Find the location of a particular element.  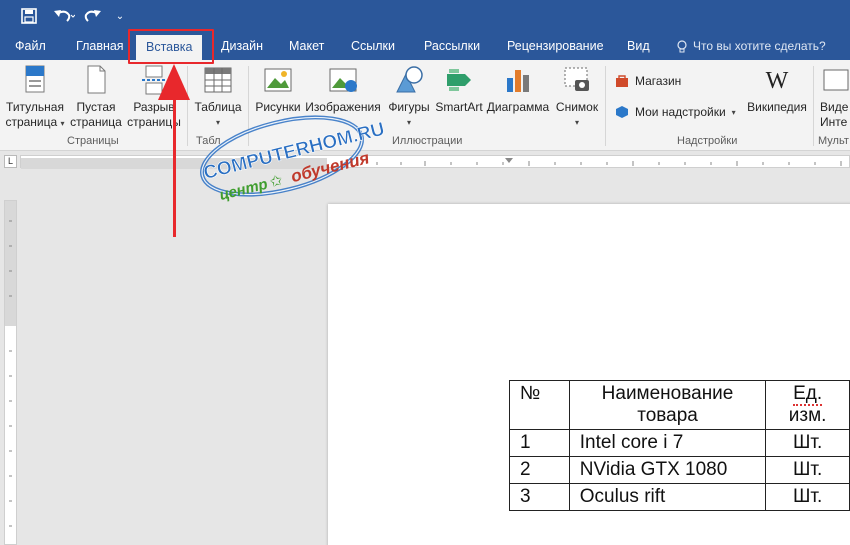

cover-page-label-1: Титульная is located at coordinates (35, 107).